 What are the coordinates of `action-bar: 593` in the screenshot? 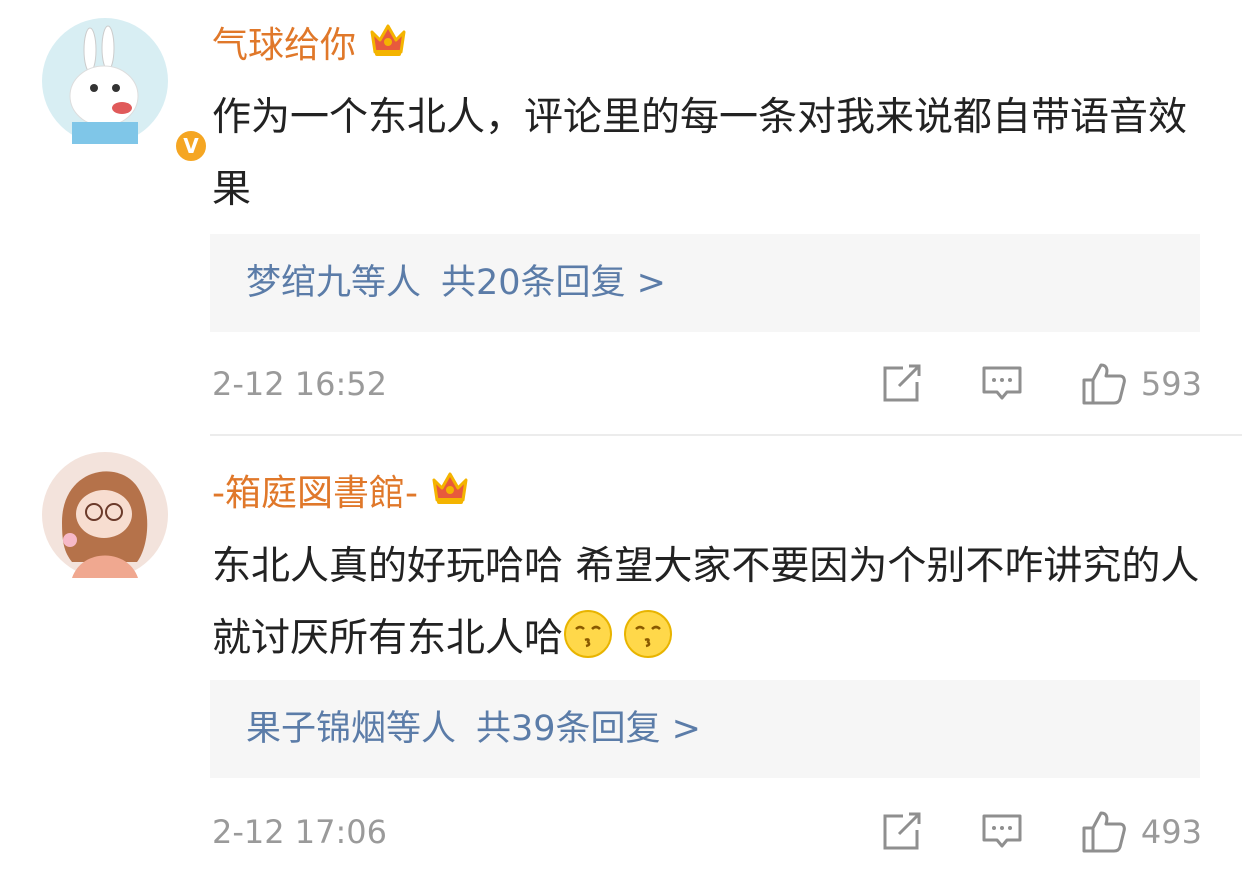 It's located at (1041, 384).